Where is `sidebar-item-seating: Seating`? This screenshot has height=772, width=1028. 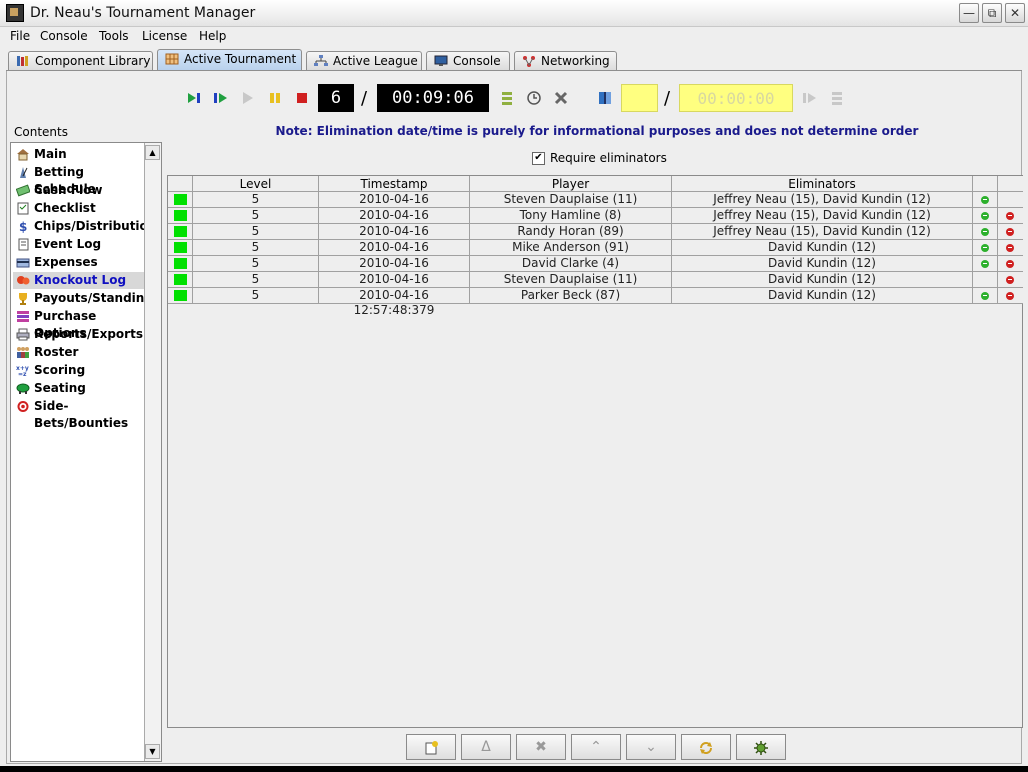 sidebar-item-seating: Seating is located at coordinates (79, 388).